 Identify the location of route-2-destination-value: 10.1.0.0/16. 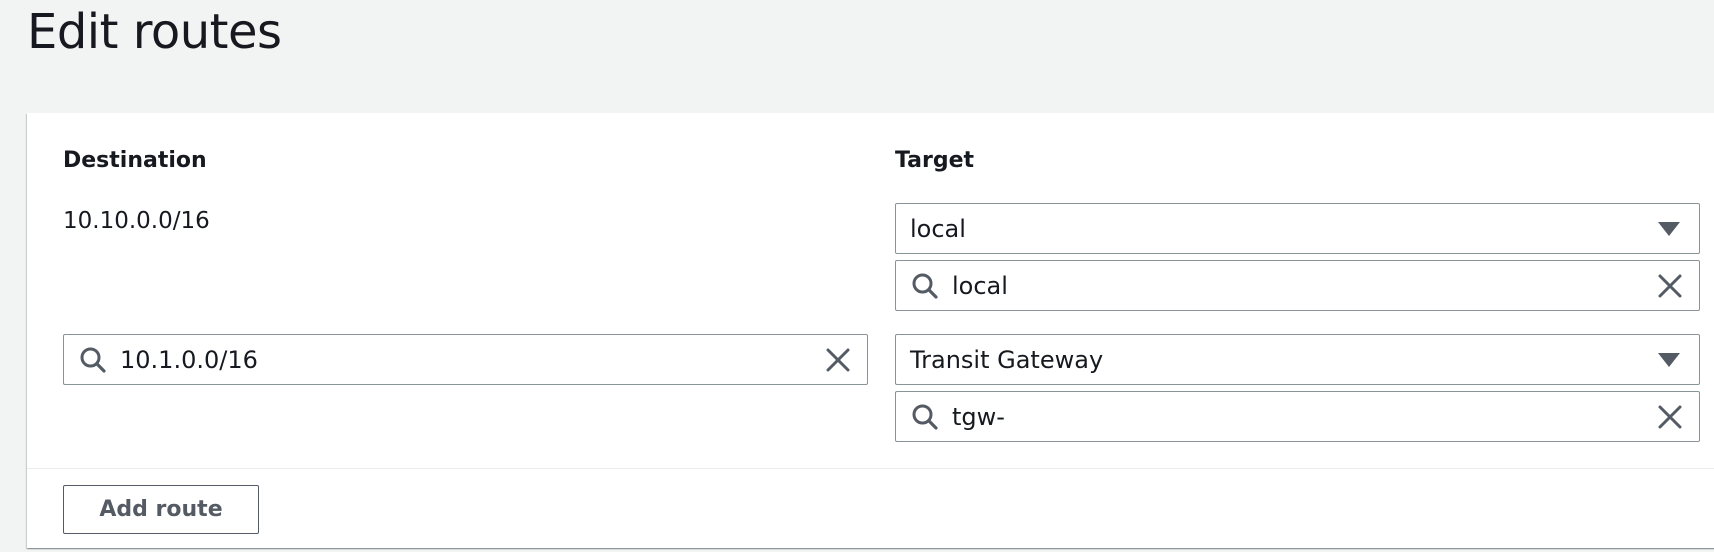
(189, 359).